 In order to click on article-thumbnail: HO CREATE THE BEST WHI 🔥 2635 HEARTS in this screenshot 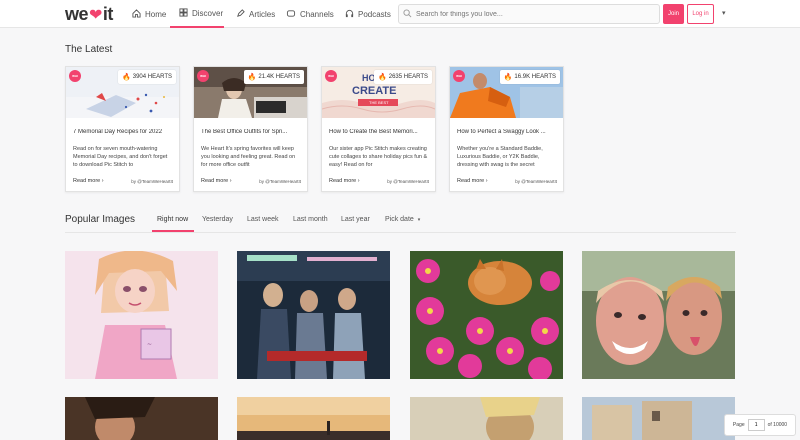, I will do `click(378, 92)`.